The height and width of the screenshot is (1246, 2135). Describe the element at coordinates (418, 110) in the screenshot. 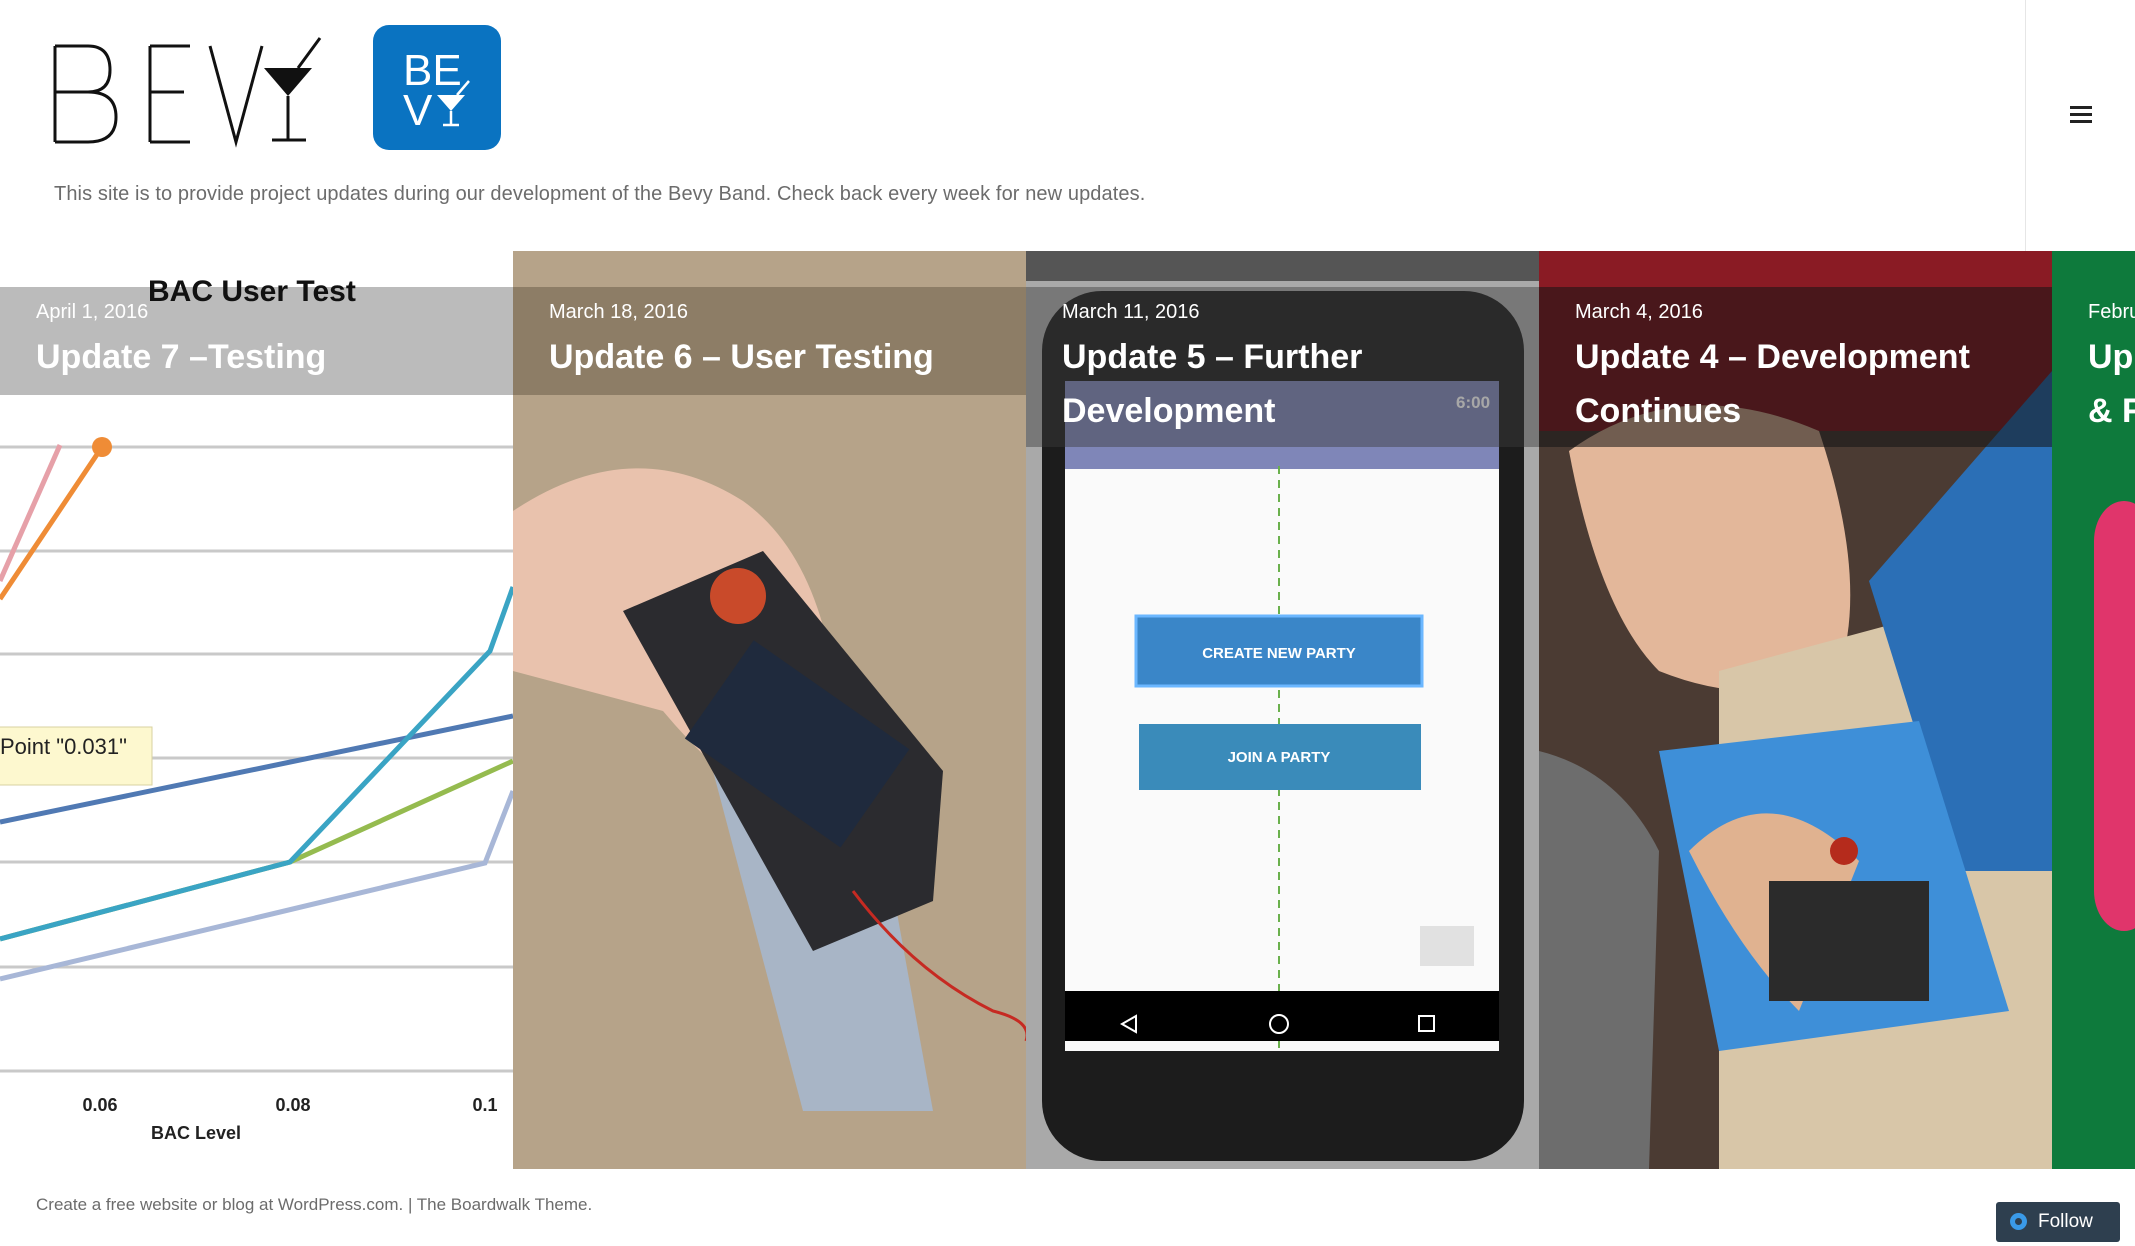

I see `badge-bottom-text: V` at that location.